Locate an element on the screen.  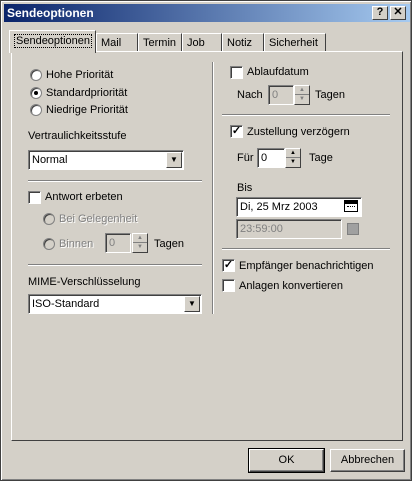
reply-days-unit: Tagen is located at coordinates (169, 244).